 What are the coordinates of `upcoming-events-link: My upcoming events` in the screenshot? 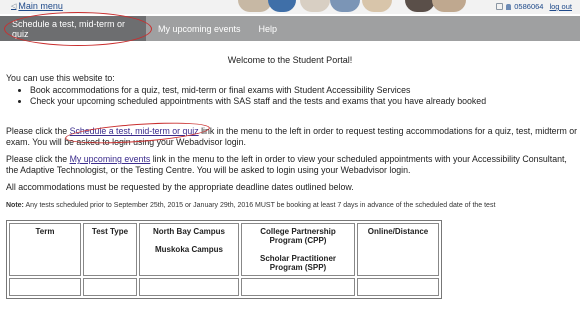 It's located at (110, 159).